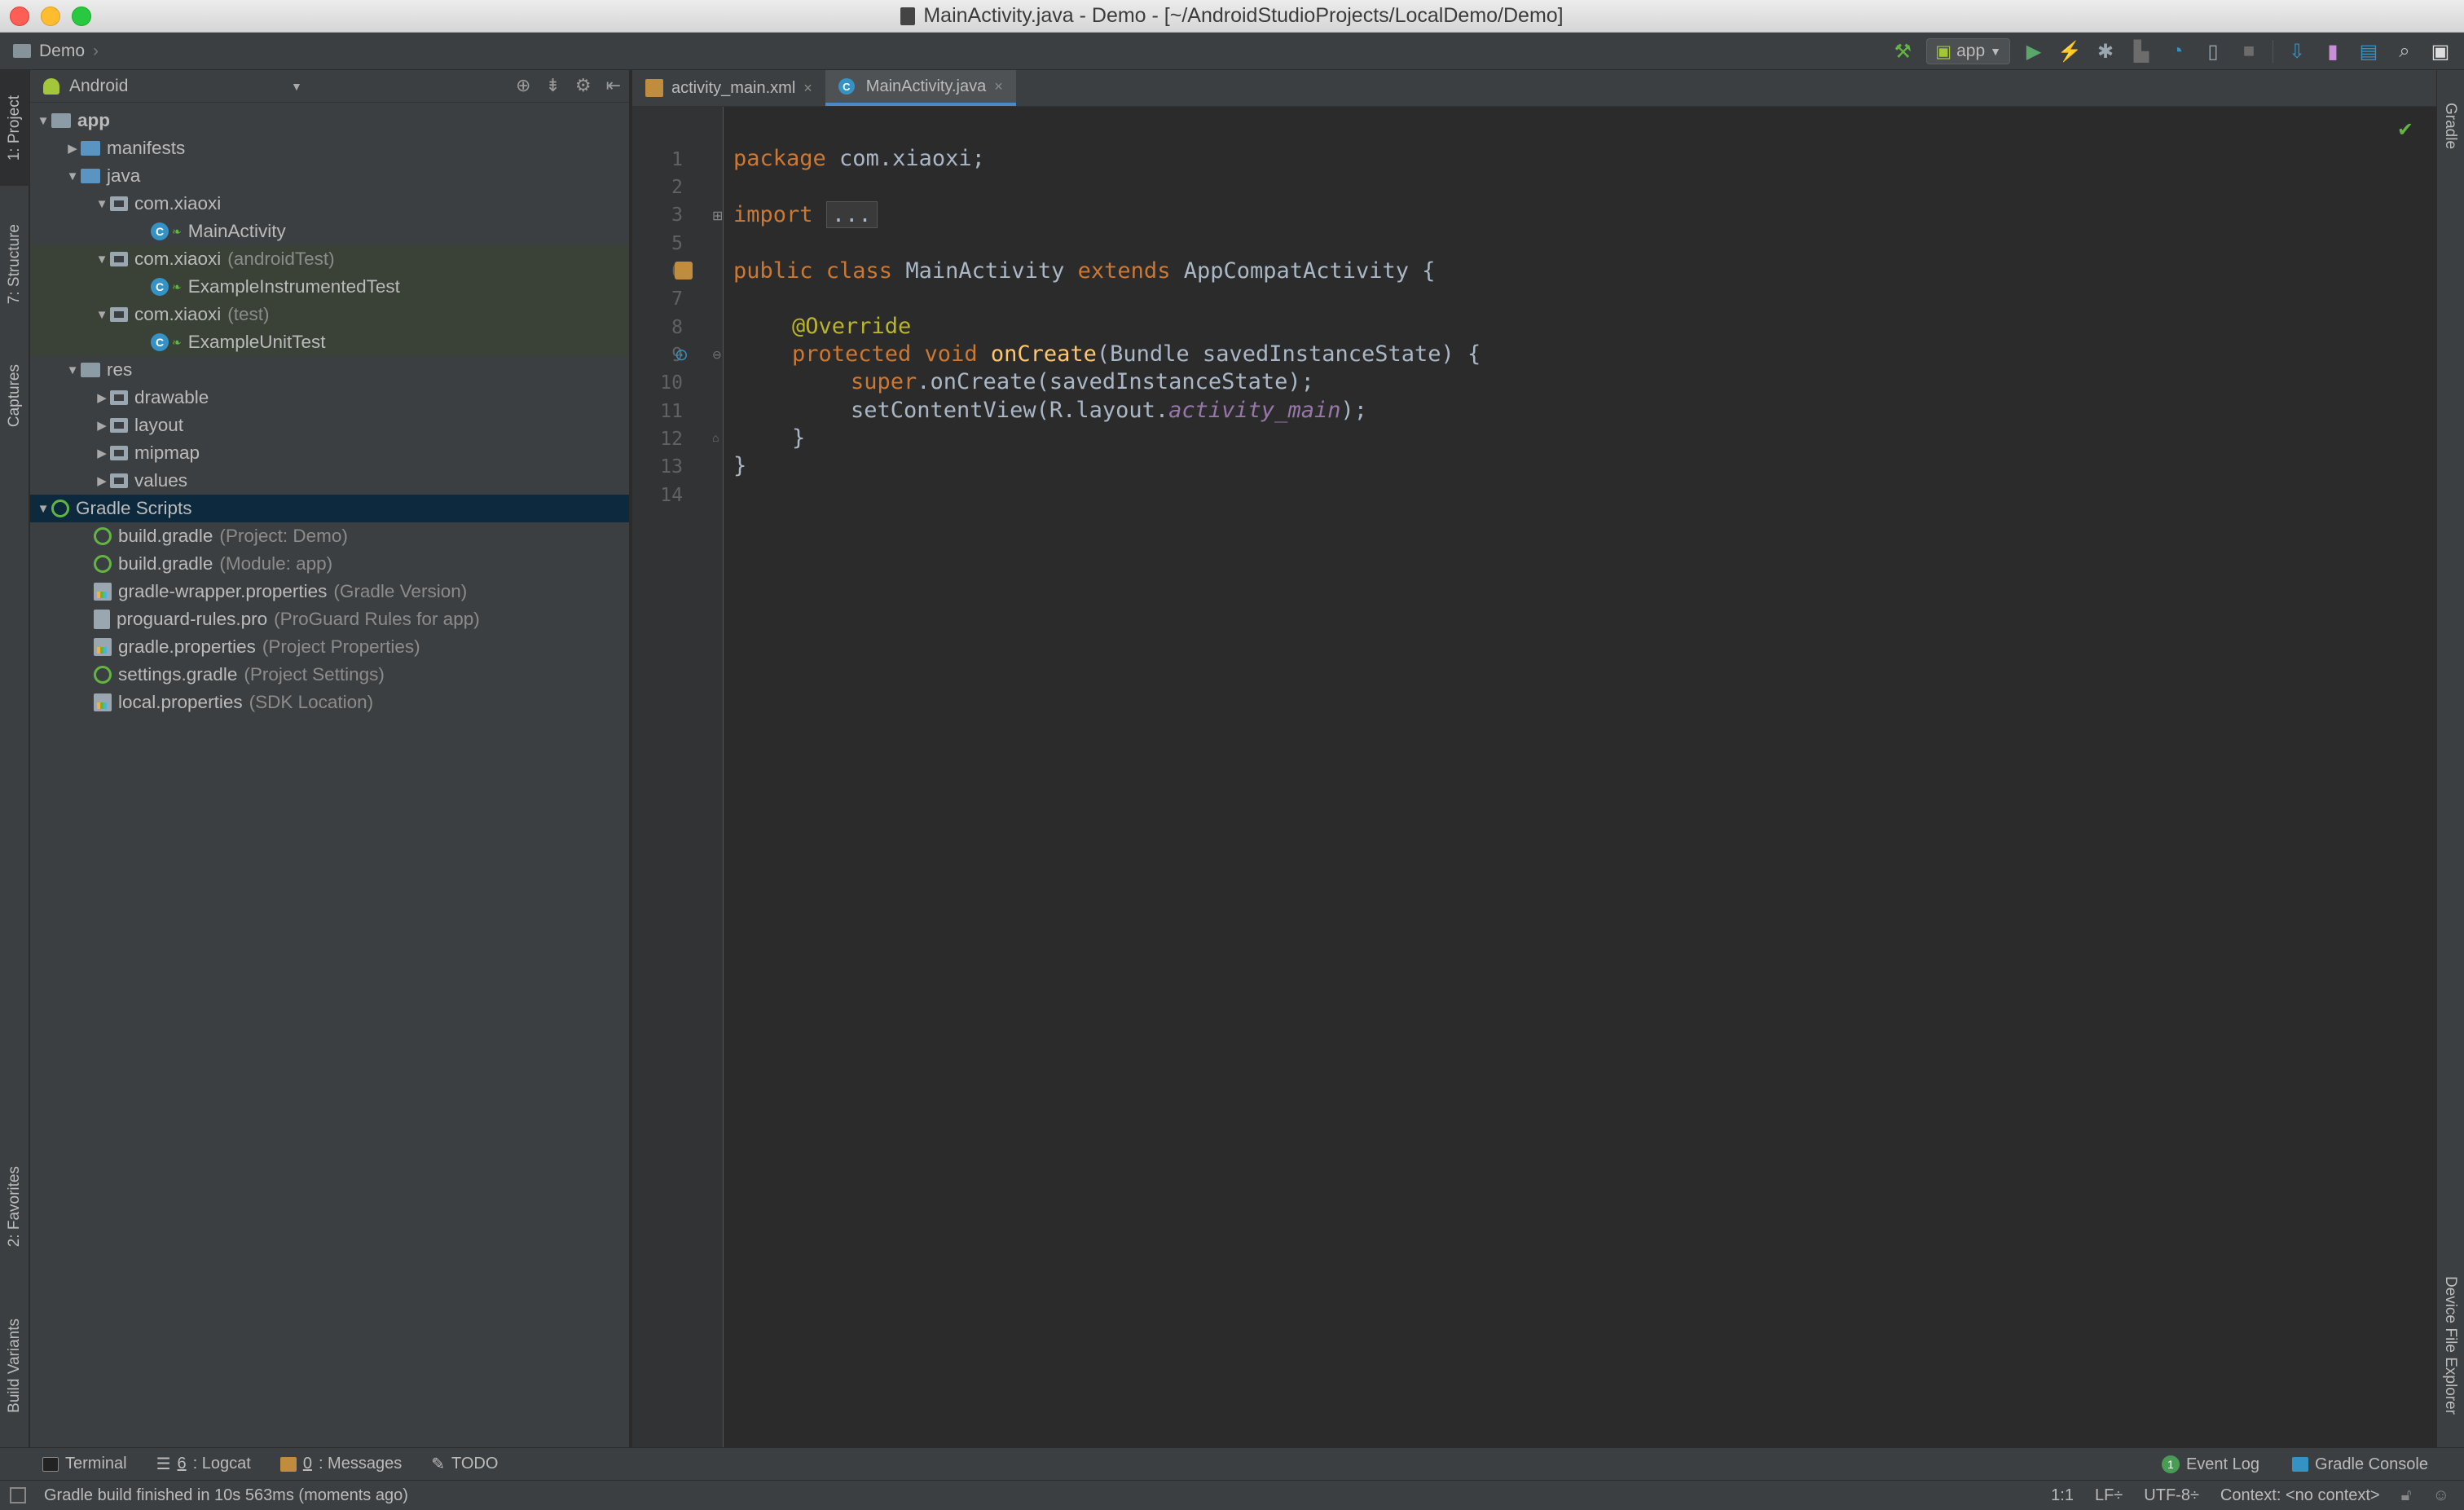  I want to click on keyword-token: super, so click(884, 381).